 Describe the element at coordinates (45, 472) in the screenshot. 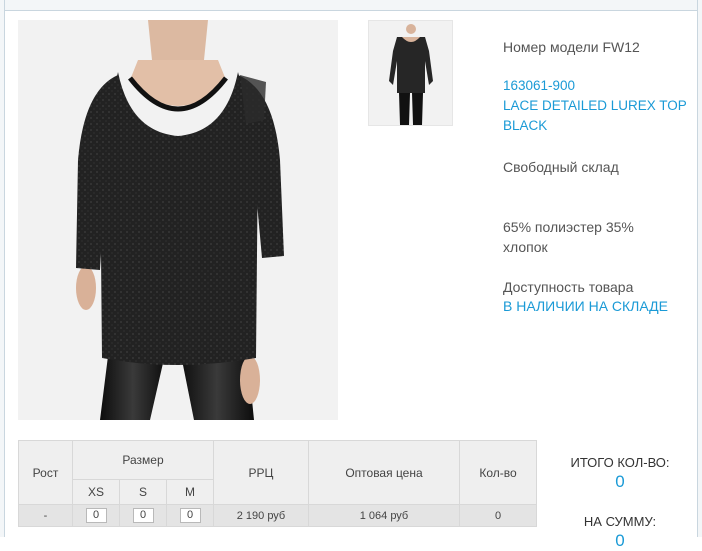

I see `height-header: Рост` at that location.